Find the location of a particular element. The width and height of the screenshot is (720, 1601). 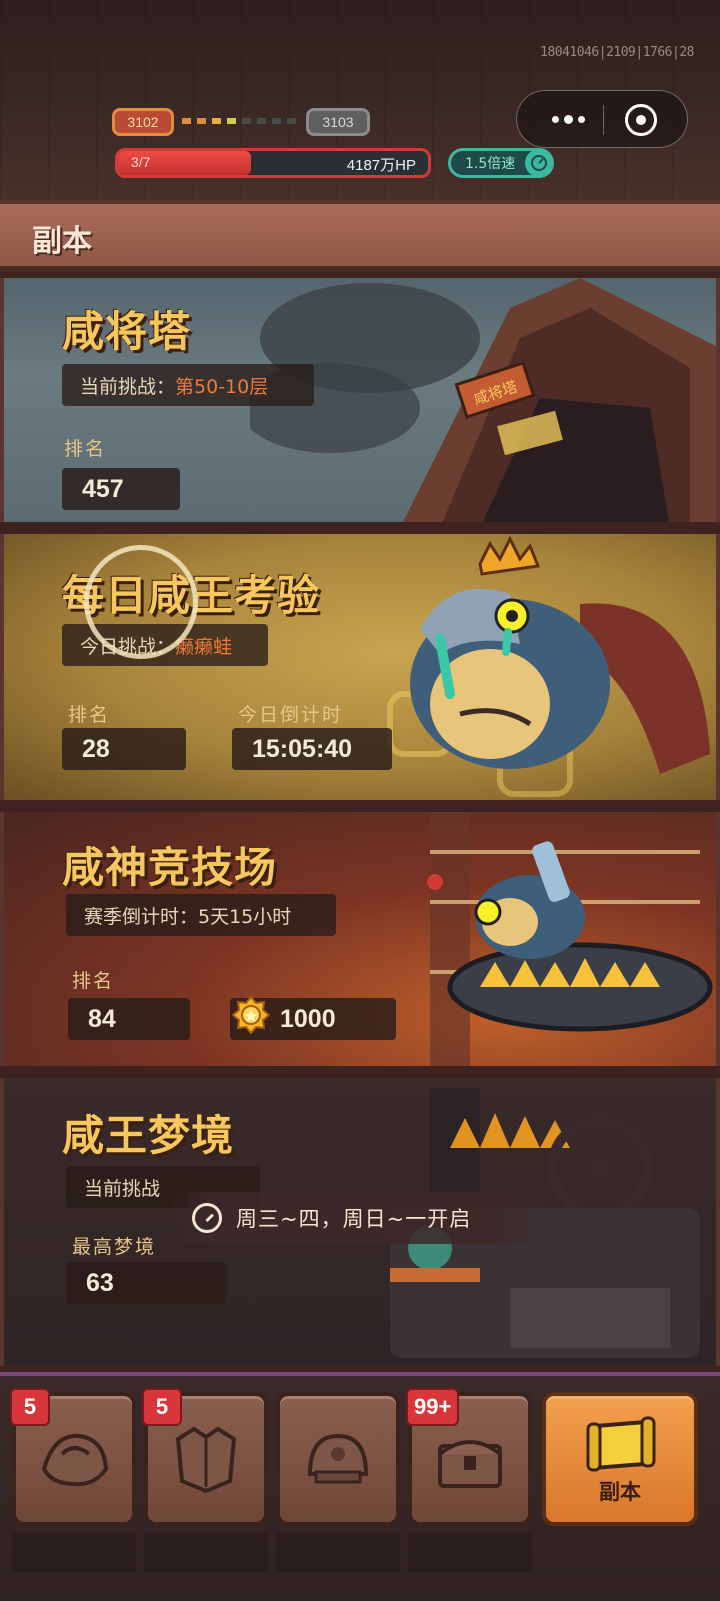

close-miniprogram-button is located at coordinates (641, 120).